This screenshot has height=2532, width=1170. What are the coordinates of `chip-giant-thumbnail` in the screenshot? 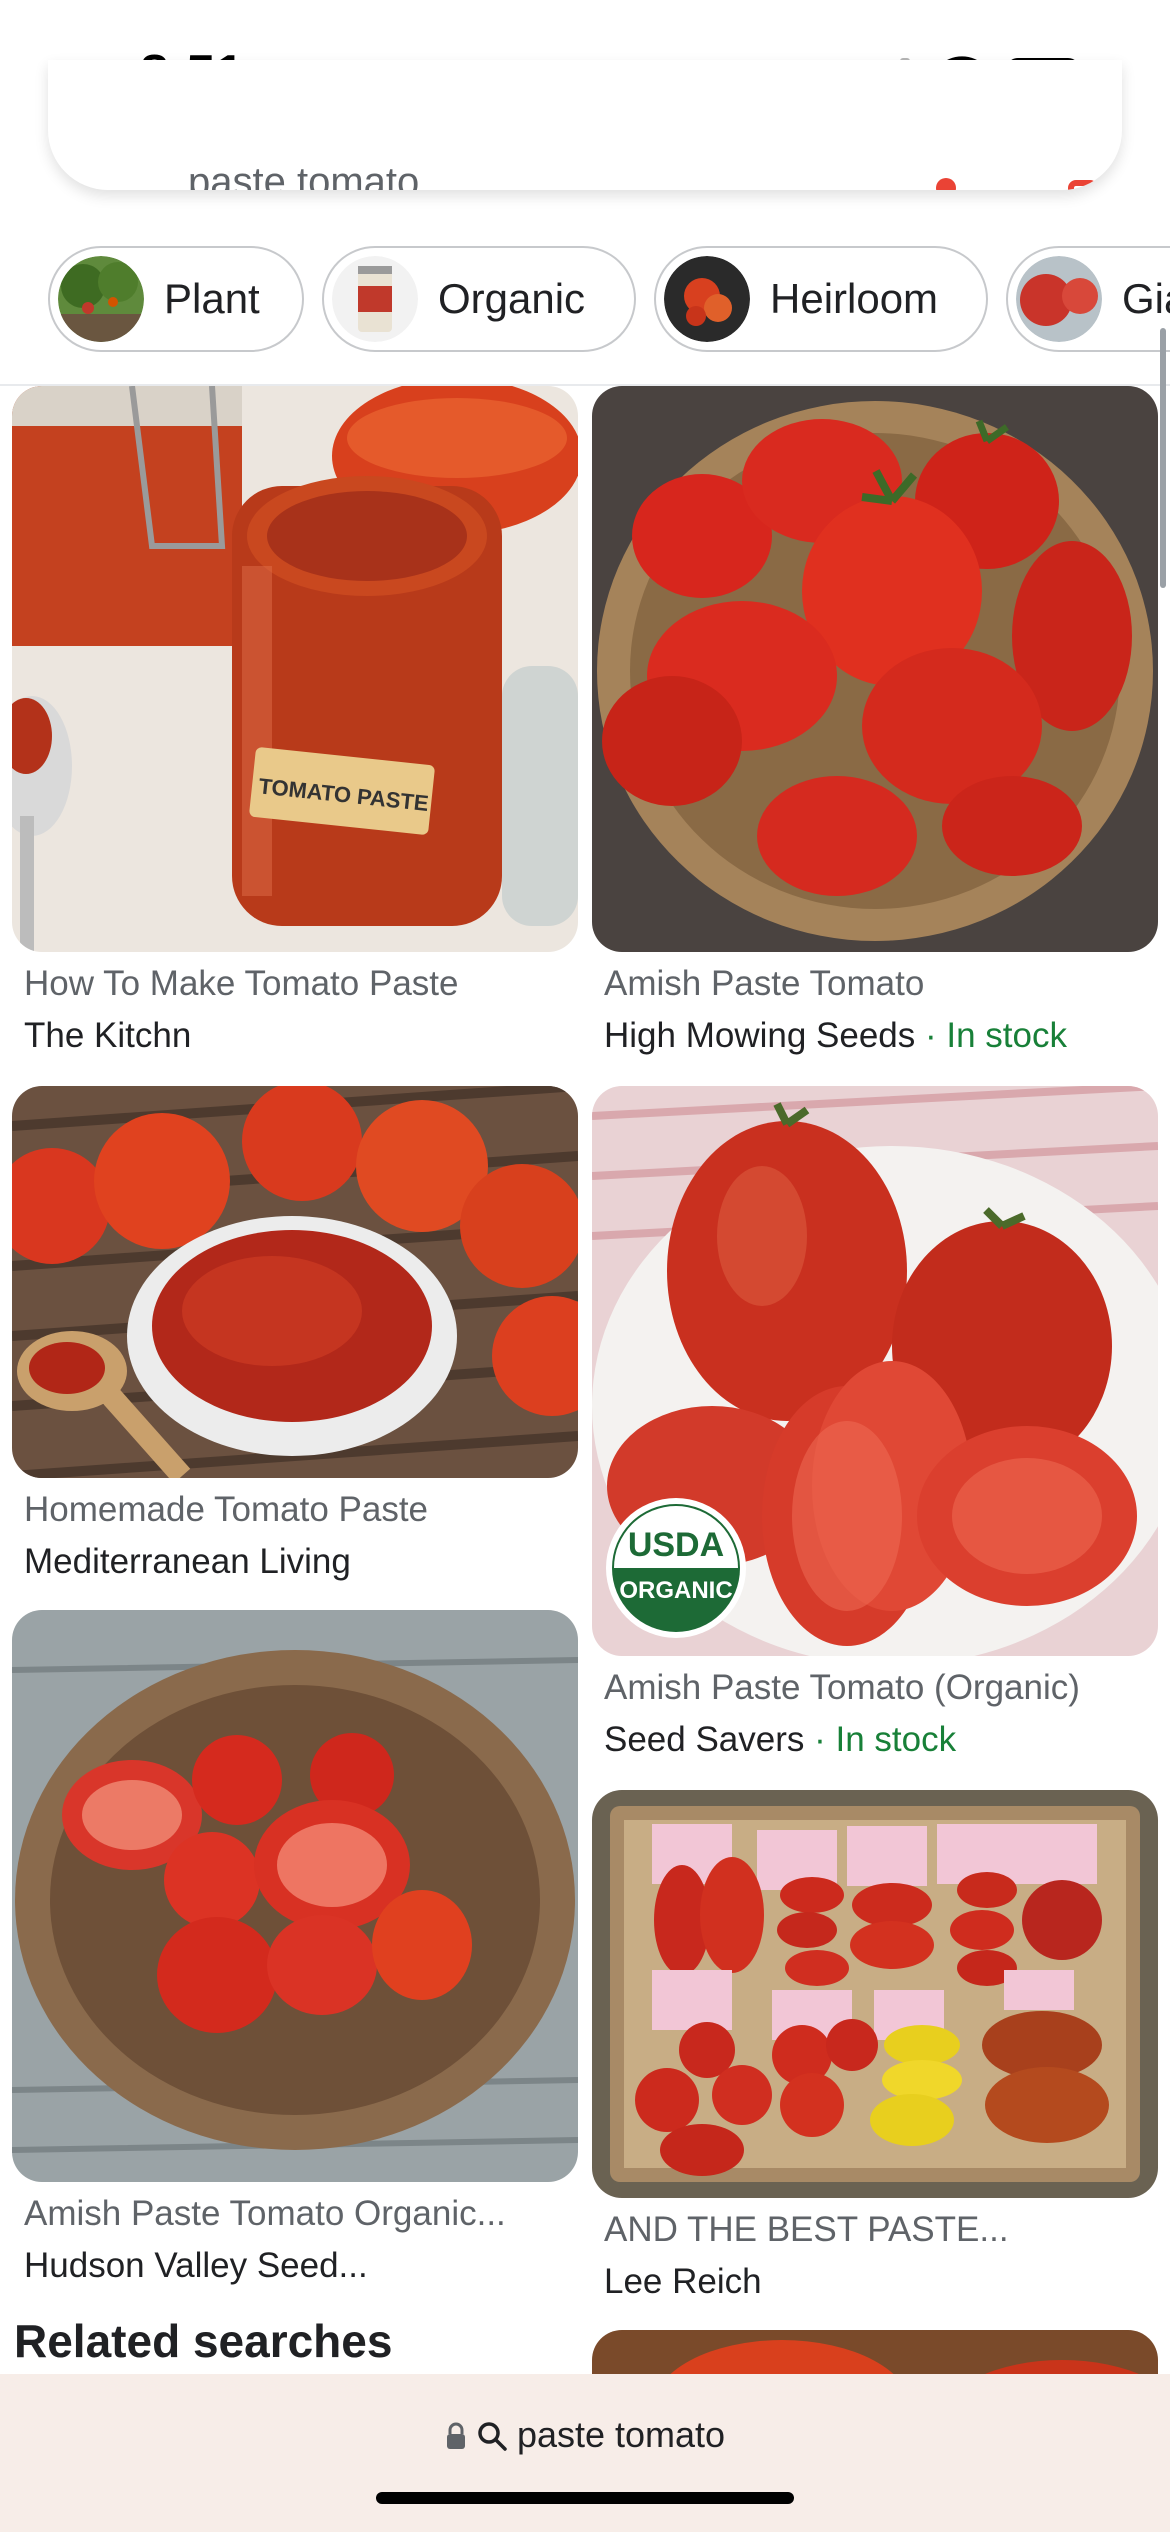 It's located at (1059, 299).